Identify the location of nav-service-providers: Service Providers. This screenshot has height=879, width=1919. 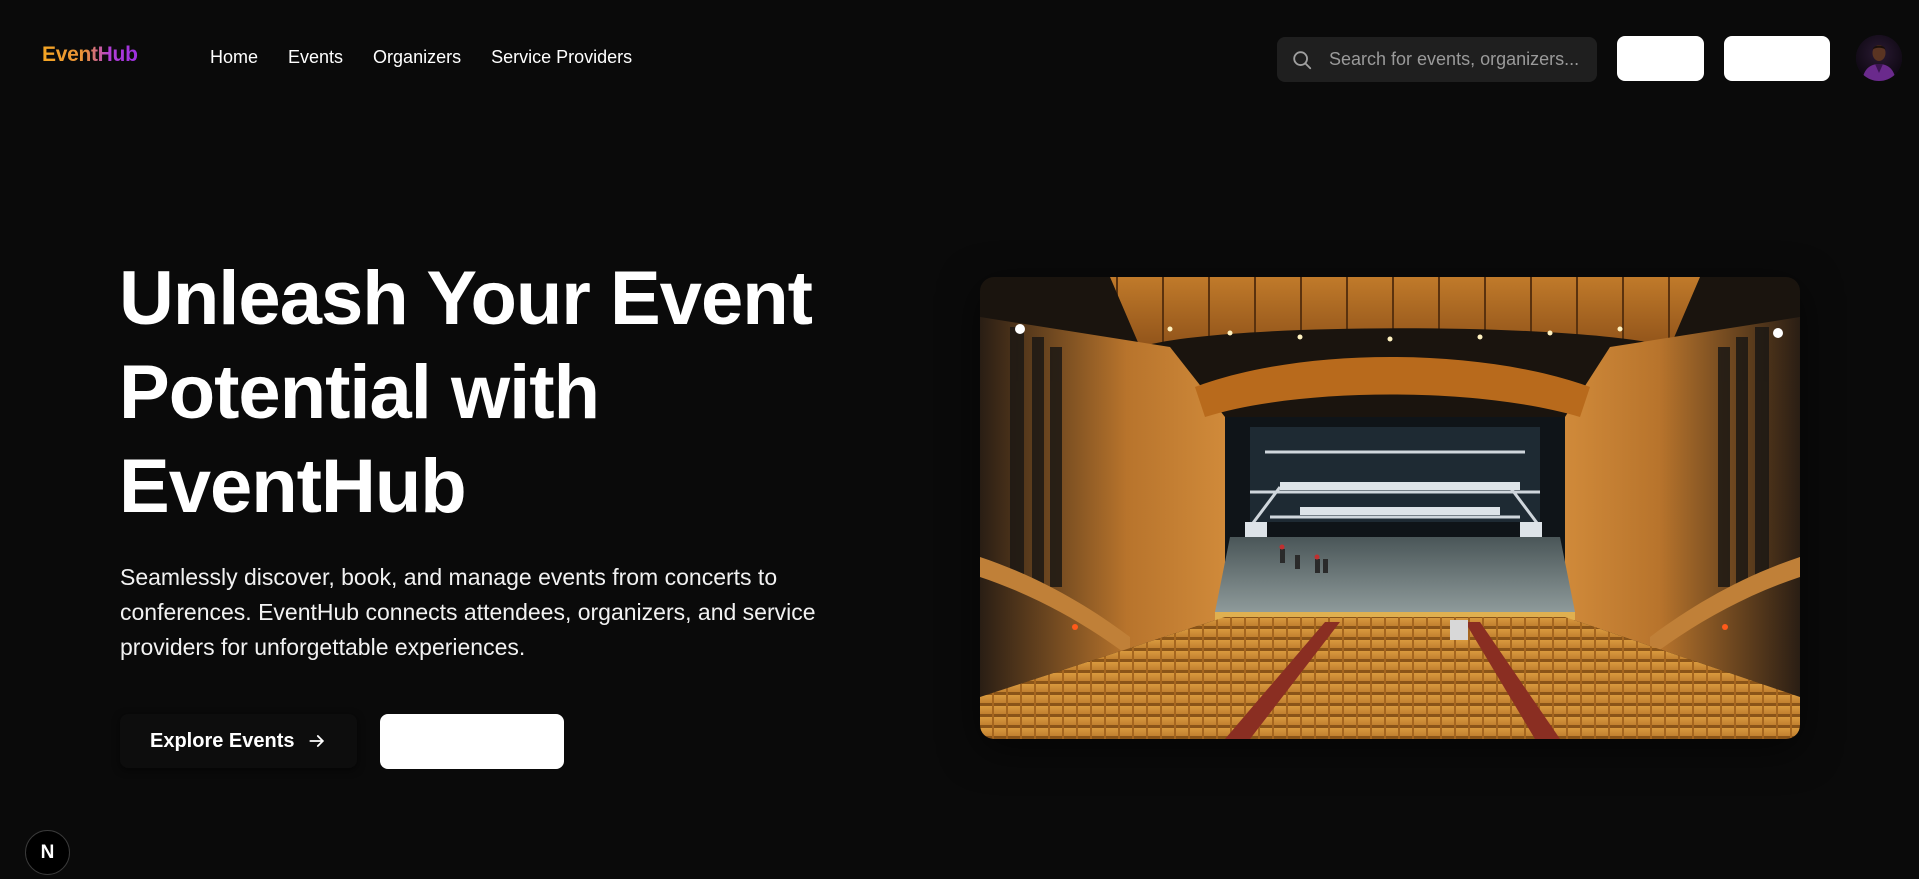
(561, 57).